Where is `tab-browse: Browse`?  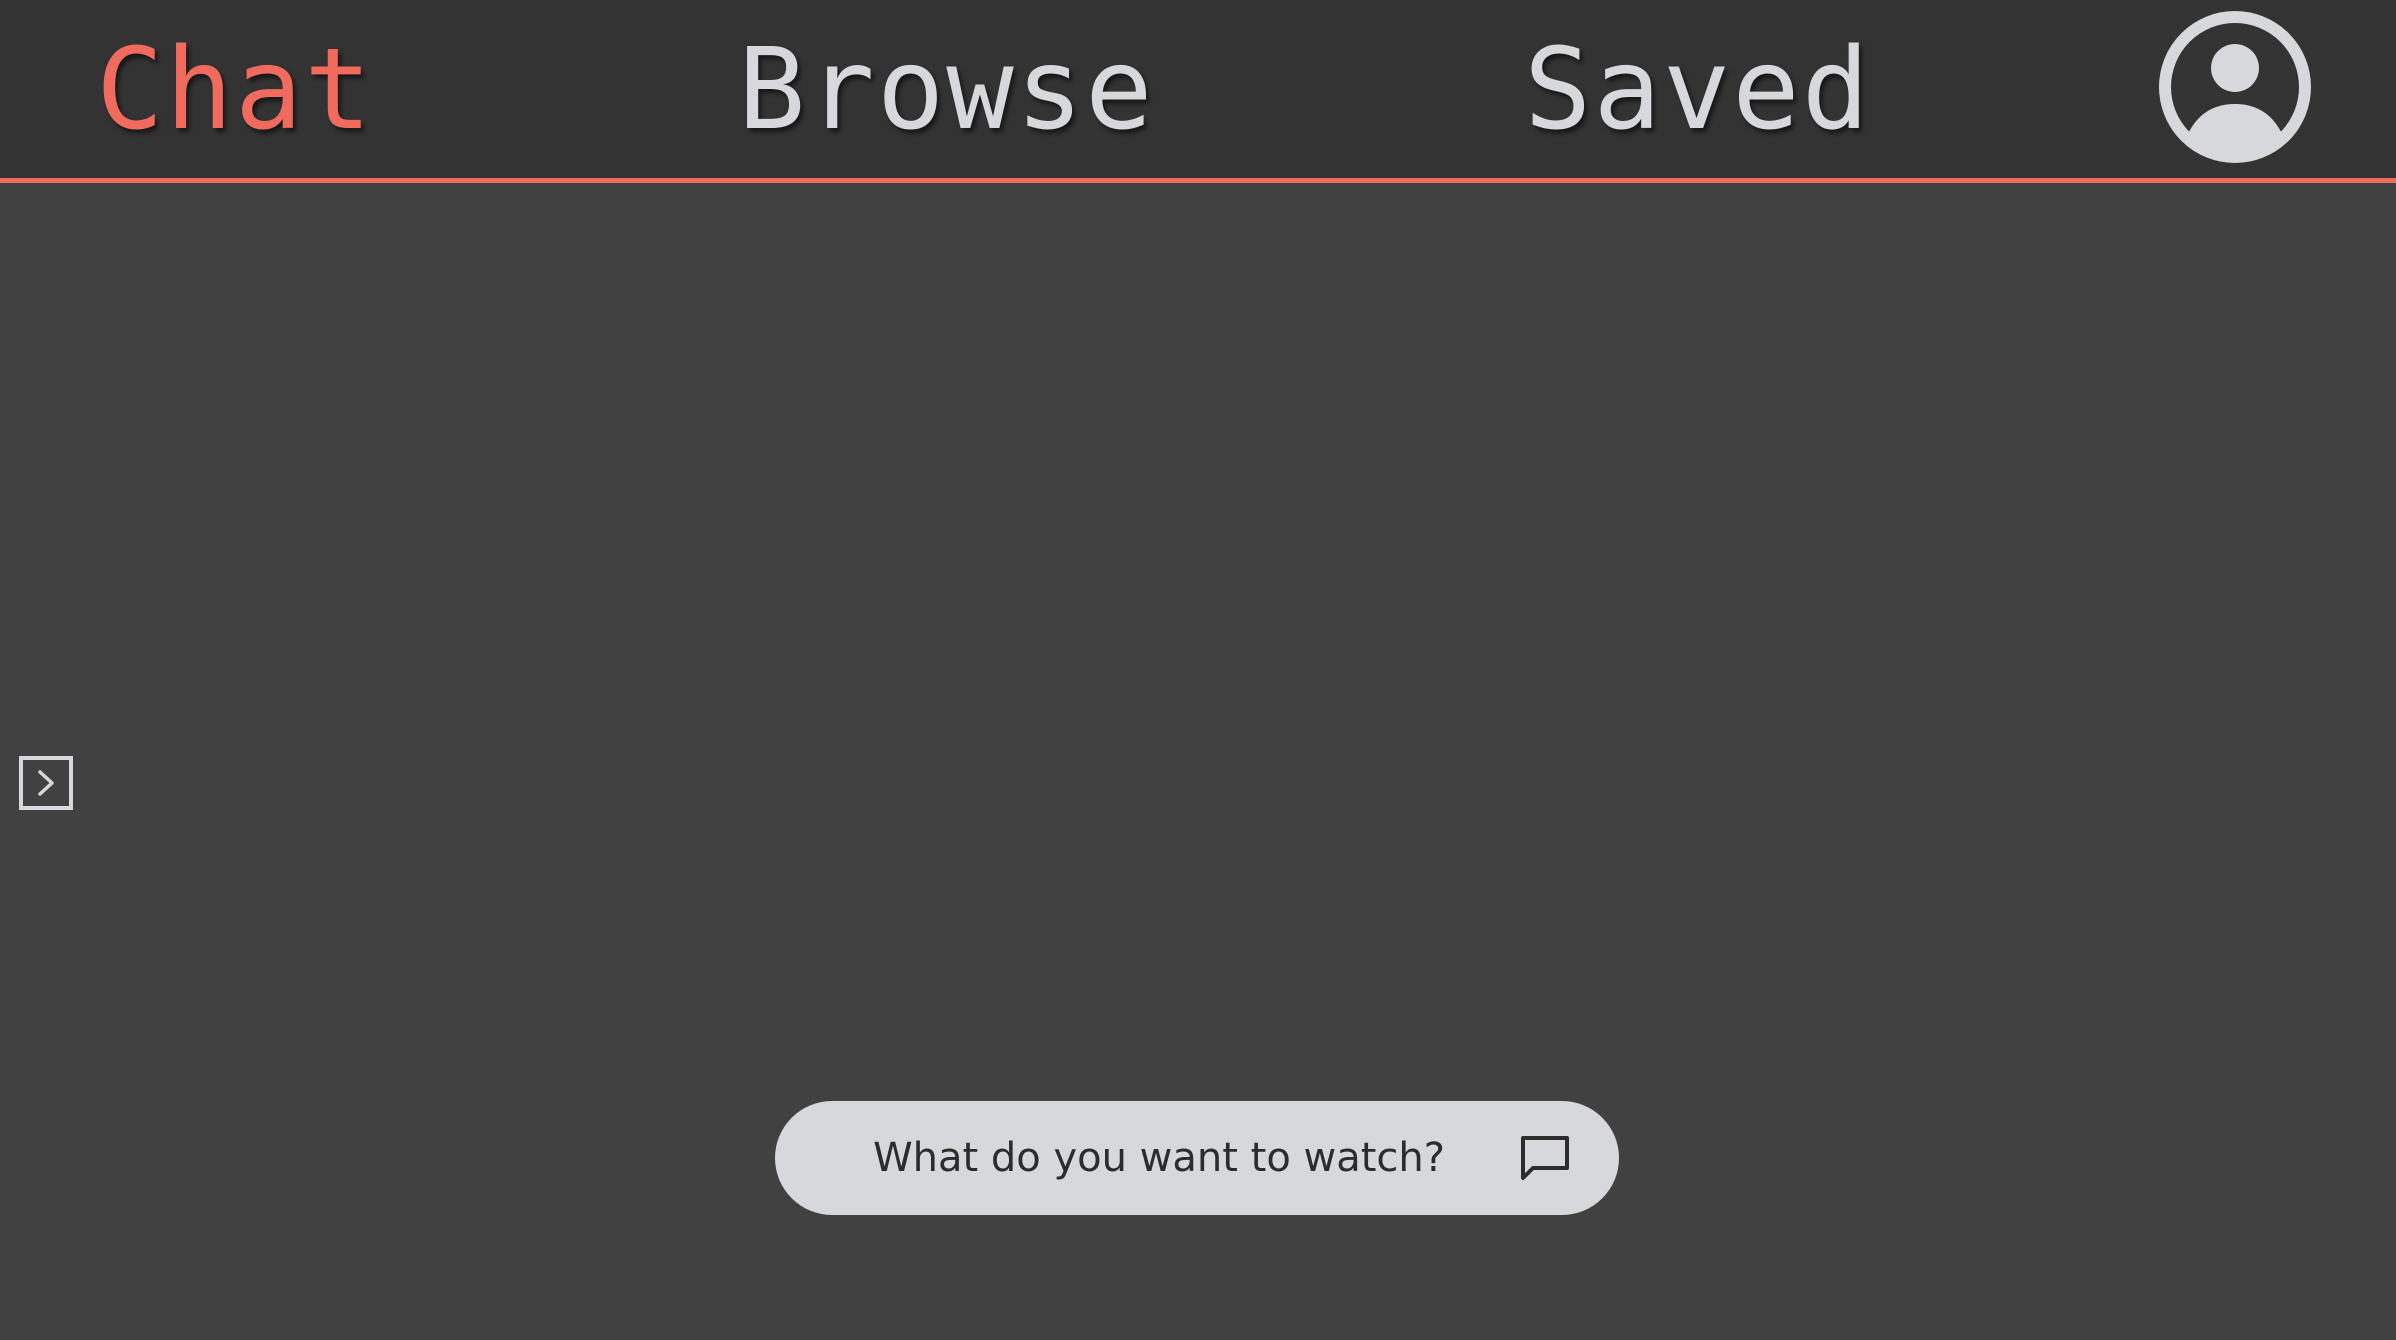 tab-browse: Browse is located at coordinates (946, 90).